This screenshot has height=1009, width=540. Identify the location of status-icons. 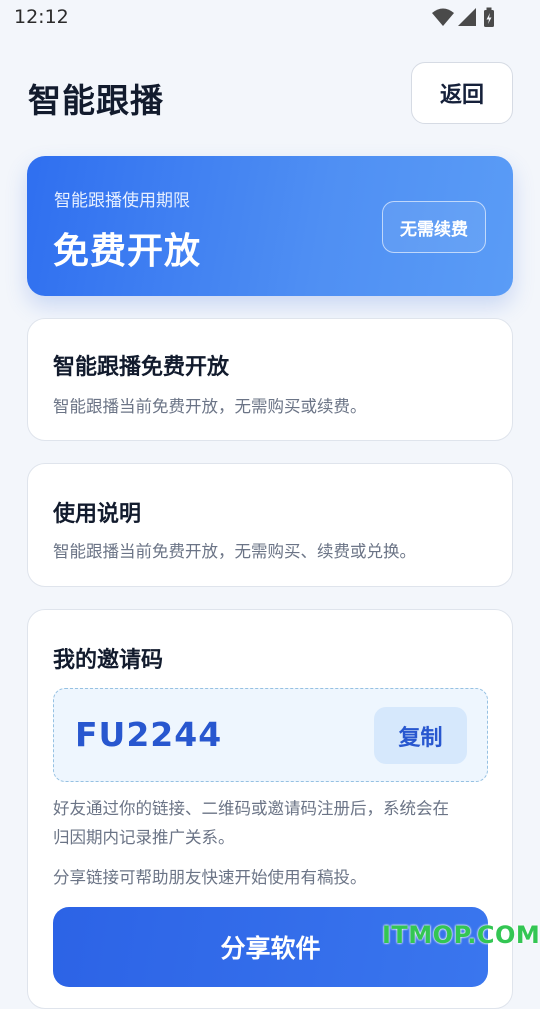
(463, 17).